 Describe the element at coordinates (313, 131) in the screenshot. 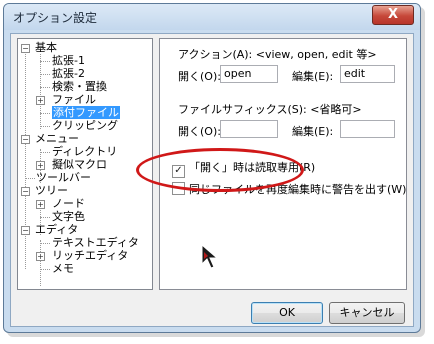

I see `suffix-edit-label: 編集(E):` at that location.